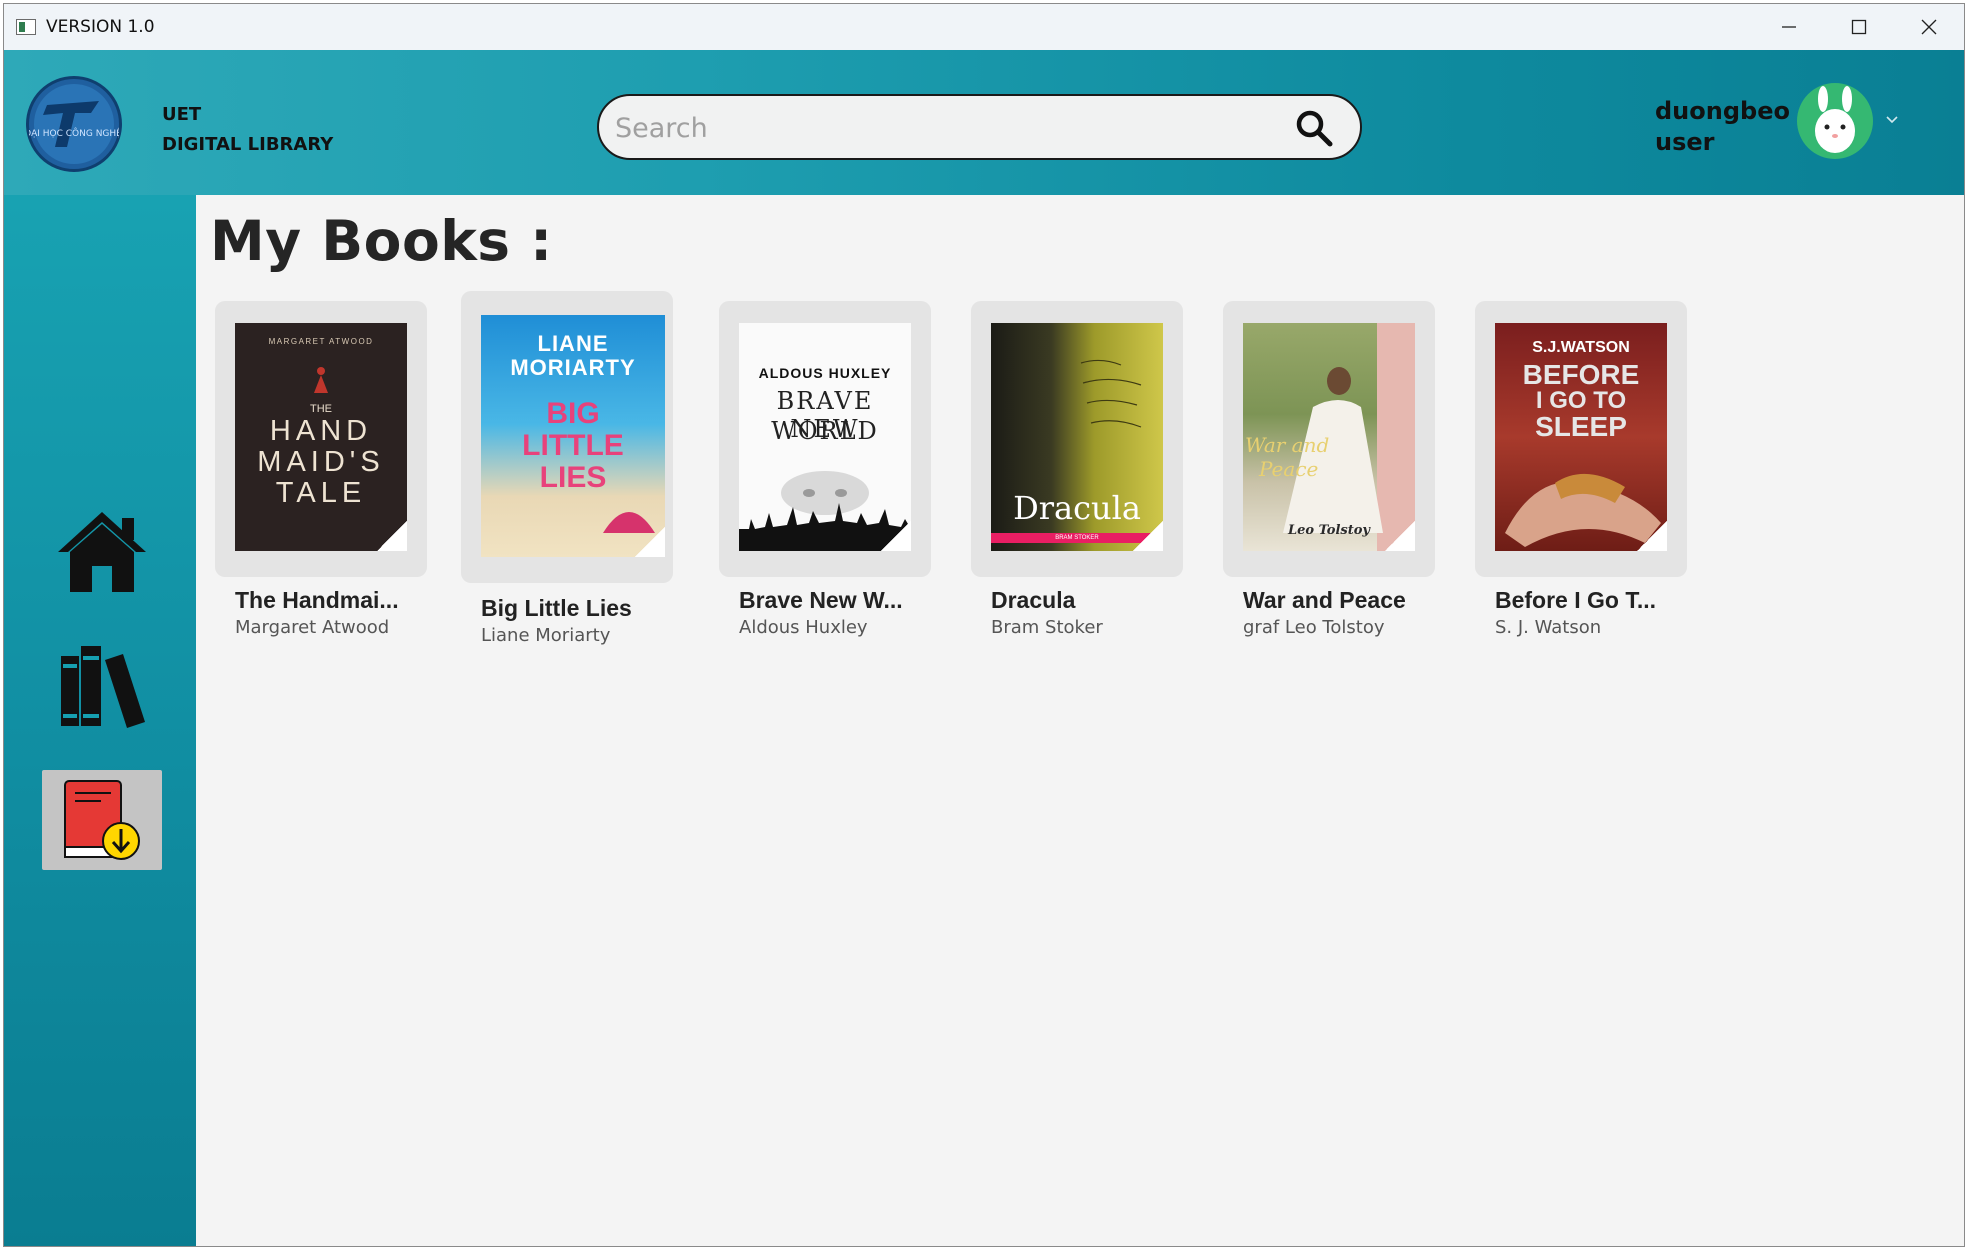  I want to click on uet-logo: ĐẠI HỌC CÔNG NGHỆ, so click(73, 124).